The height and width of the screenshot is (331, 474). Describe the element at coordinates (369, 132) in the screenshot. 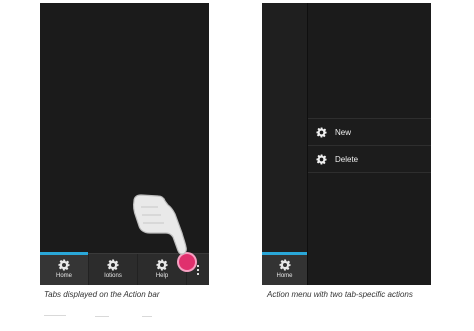

I see `menu-item-new: New` at that location.